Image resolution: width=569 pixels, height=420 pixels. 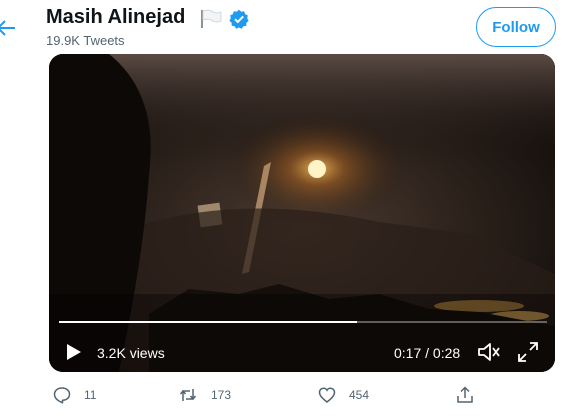 I want to click on video-time: 0:17 / 0:28, so click(x=427, y=353).